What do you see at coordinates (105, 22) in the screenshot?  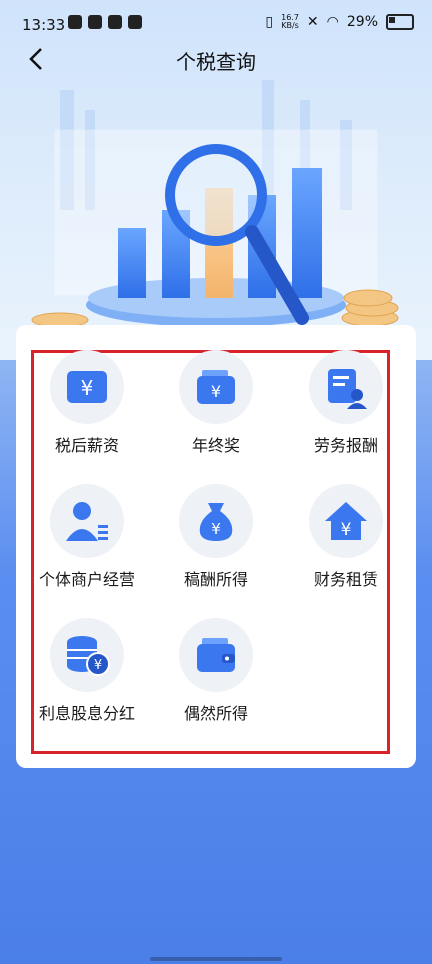 I see `notification-icons` at bounding box center [105, 22].